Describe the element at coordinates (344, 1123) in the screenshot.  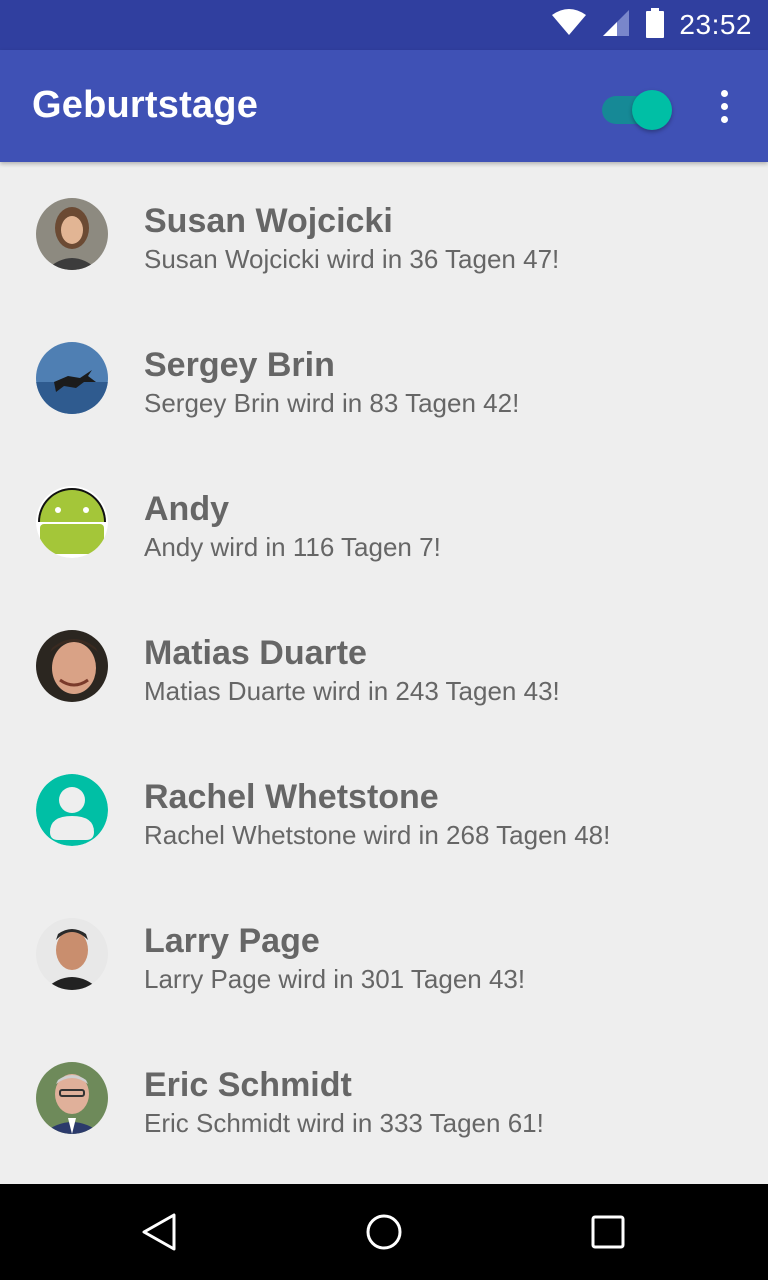
I see `birthday-text: Eric Schmidt wird in 333 Tagen 61!` at that location.